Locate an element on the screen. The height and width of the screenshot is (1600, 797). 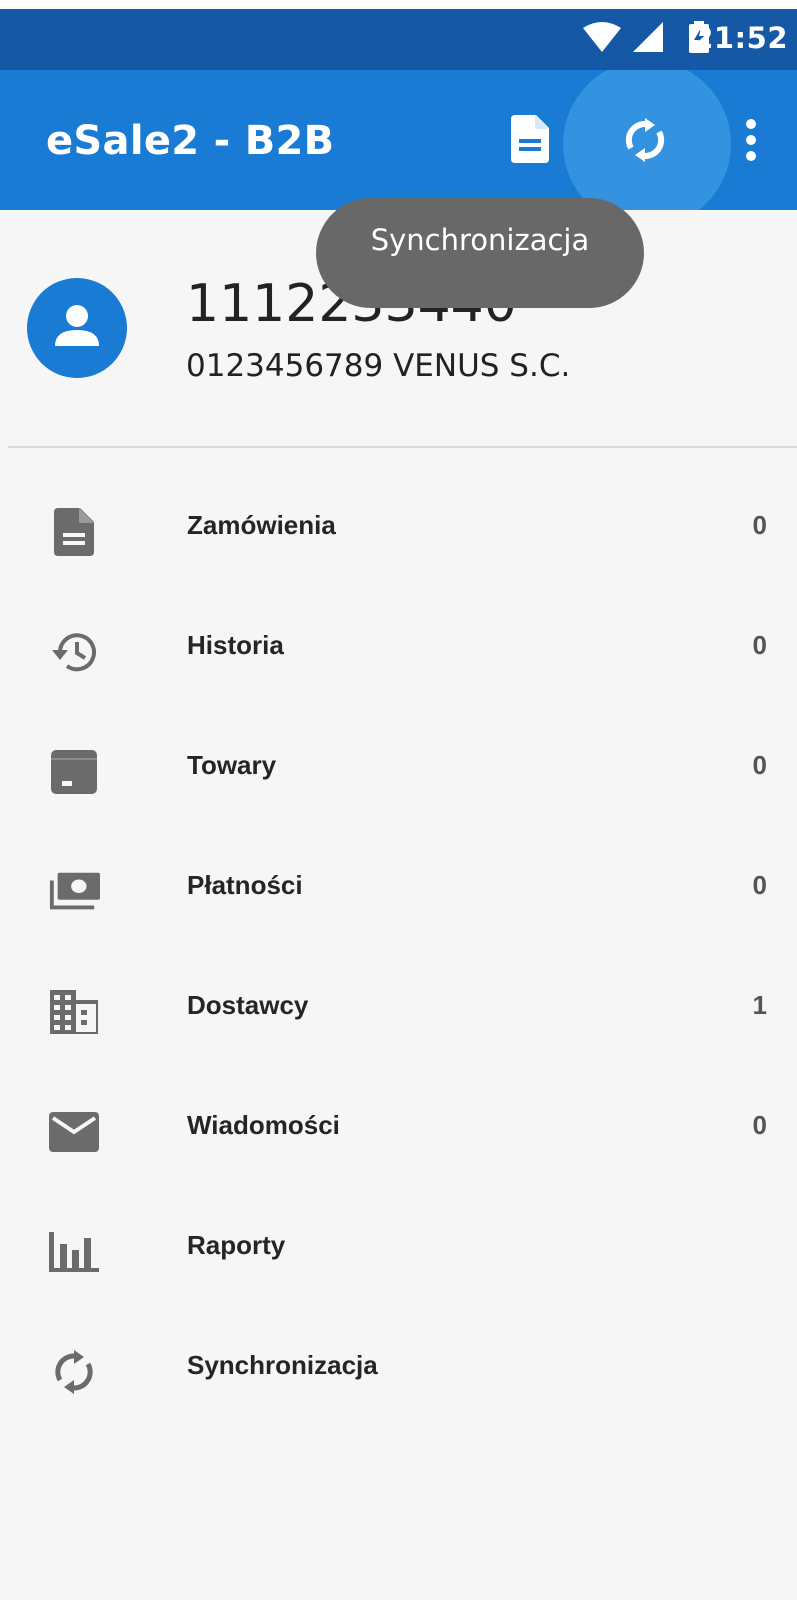
menu-item-label: Raporty is located at coordinates (236, 1245).